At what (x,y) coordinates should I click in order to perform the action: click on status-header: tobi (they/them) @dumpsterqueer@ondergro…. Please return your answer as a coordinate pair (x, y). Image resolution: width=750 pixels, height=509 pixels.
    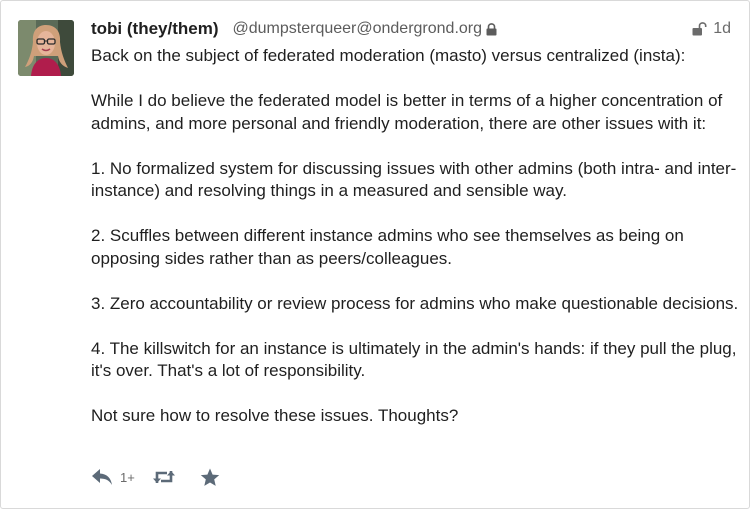
    Looking at the image, I should click on (294, 29).